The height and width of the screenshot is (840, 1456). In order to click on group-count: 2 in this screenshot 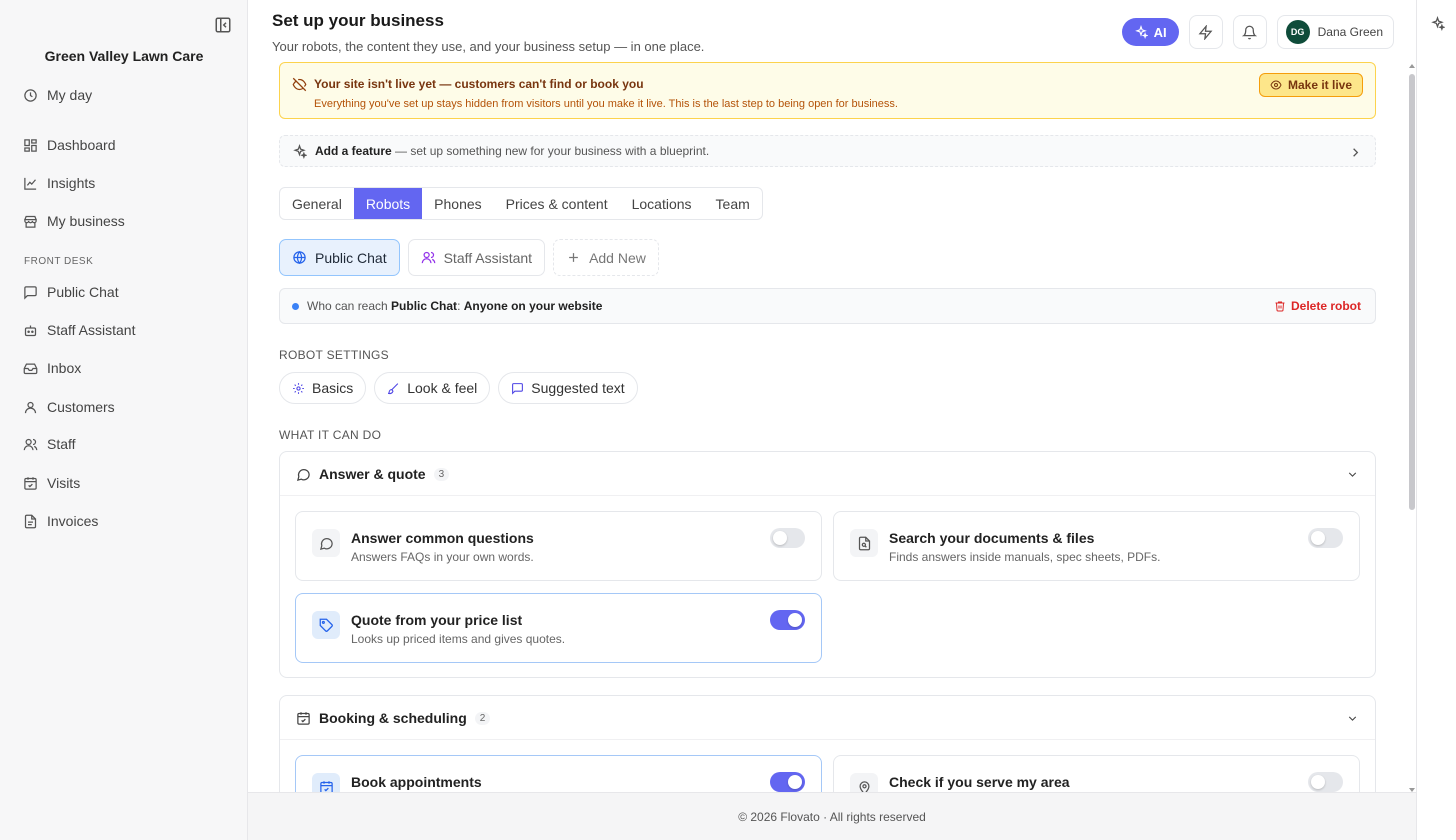, I will do `click(482, 718)`.